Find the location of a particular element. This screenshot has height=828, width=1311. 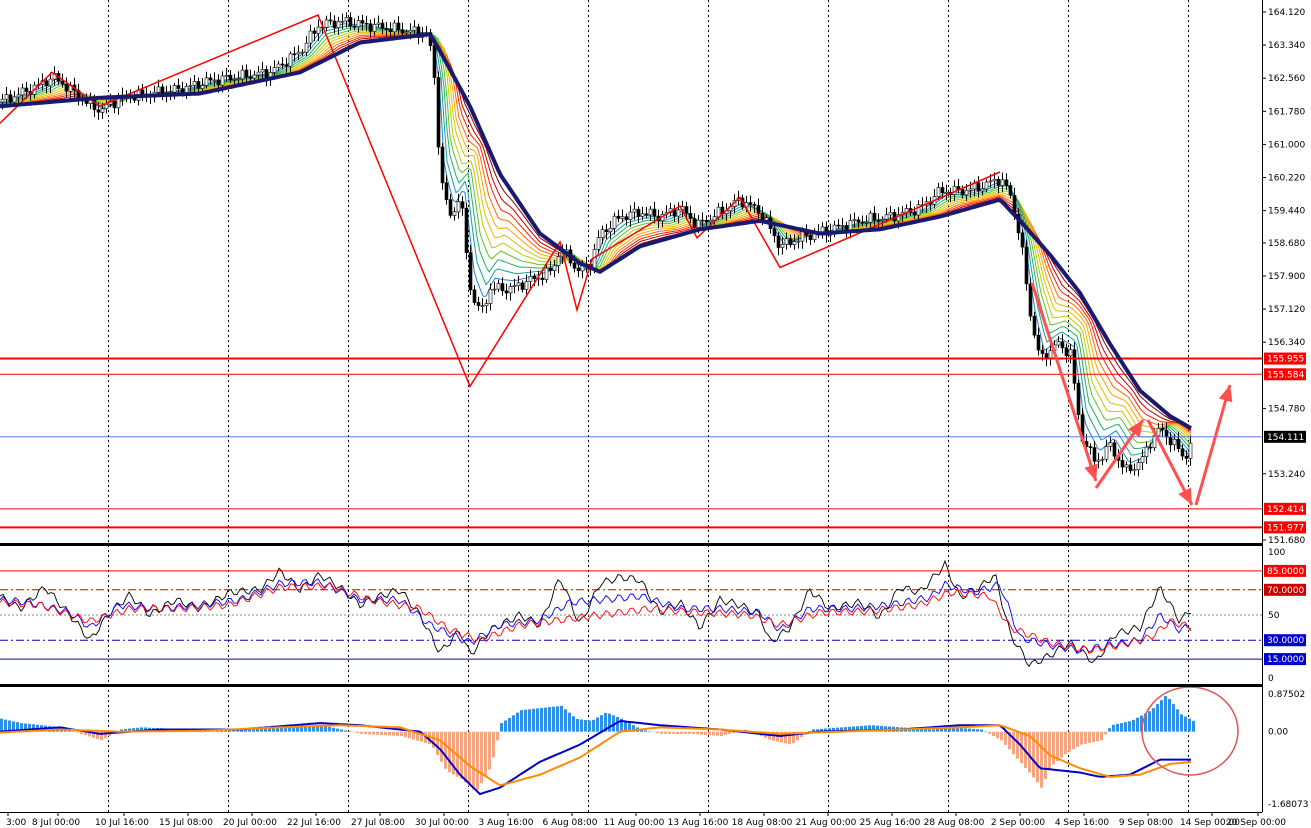

price-tick-label: 158.680 is located at coordinates (1286, 244).